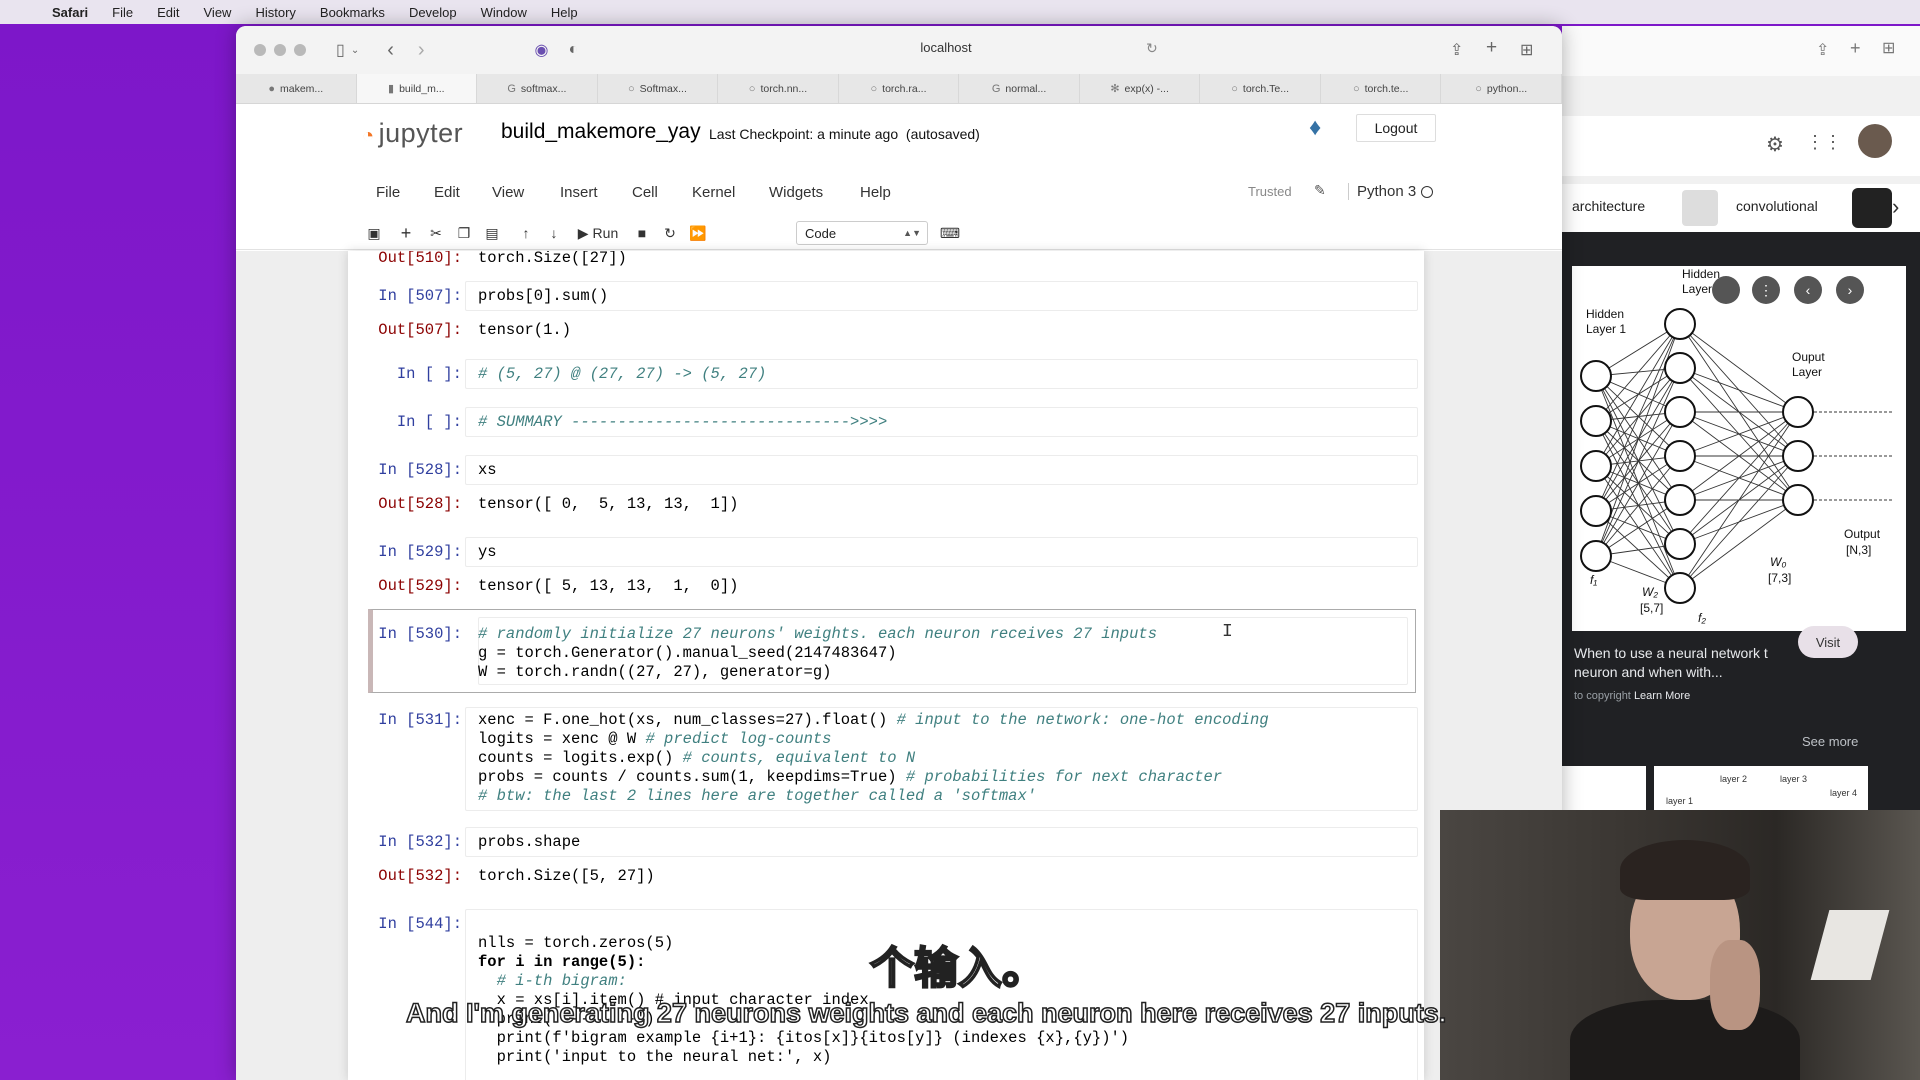  What do you see at coordinates (168, 12) in the screenshot?
I see `menu-edit: Edit` at bounding box center [168, 12].